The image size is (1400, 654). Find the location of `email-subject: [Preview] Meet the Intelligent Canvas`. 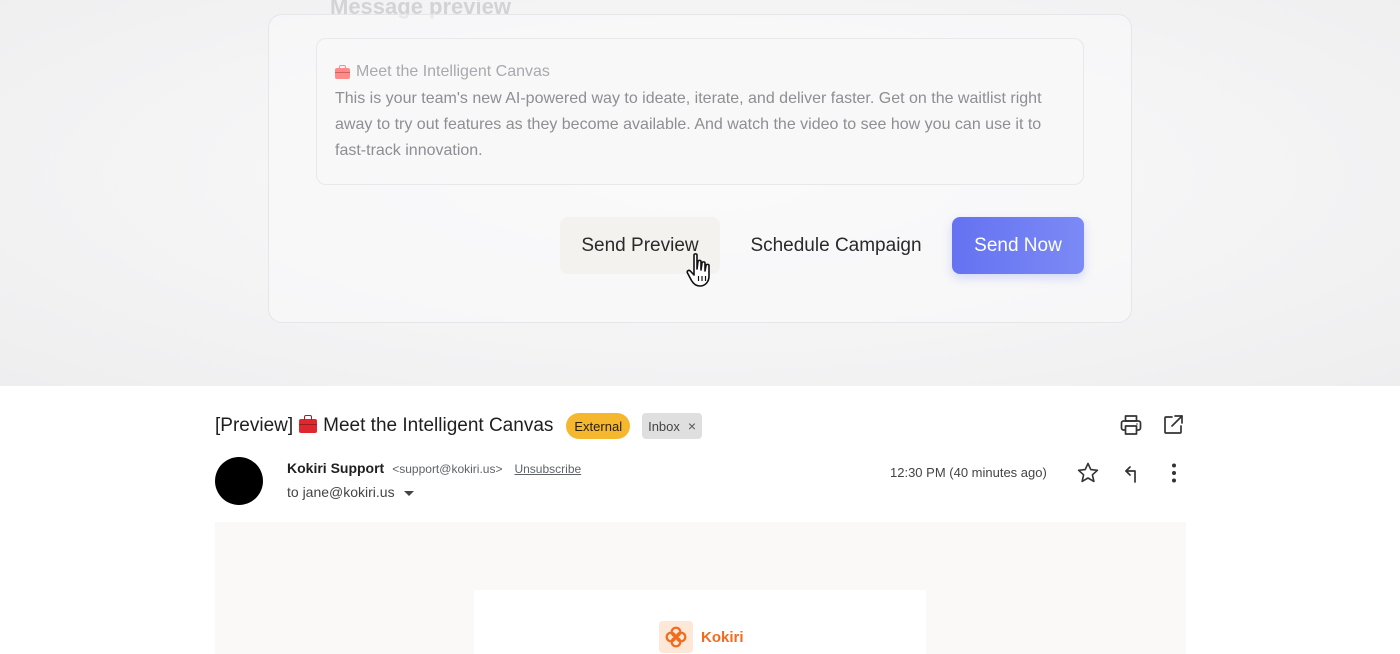

email-subject: [Preview] Meet the Intelligent Canvas is located at coordinates (384, 426).